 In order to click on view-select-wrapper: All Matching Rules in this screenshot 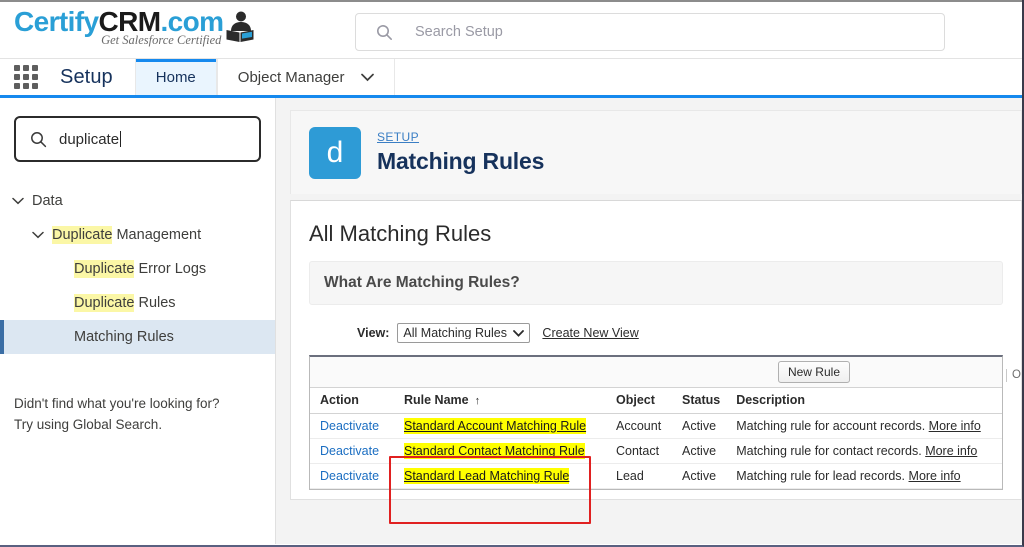, I will do `click(464, 333)`.